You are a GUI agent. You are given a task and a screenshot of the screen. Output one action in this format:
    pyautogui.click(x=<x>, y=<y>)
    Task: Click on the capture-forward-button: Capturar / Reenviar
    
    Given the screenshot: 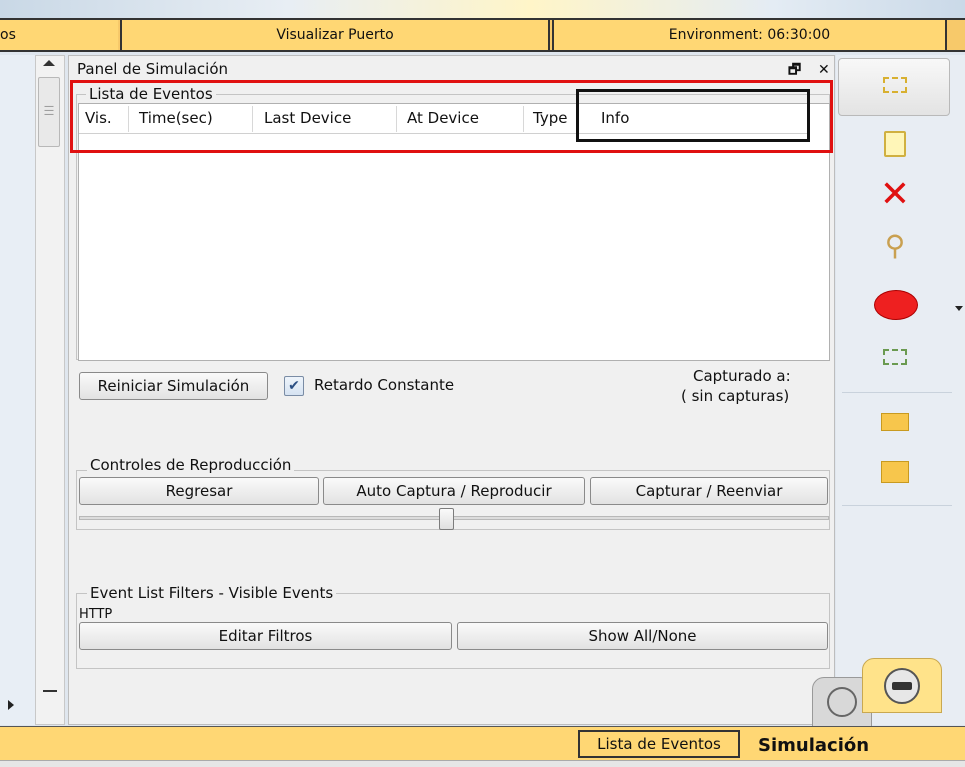 What is the action you would take?
    pyautogui.click(x=709, y=491)
    